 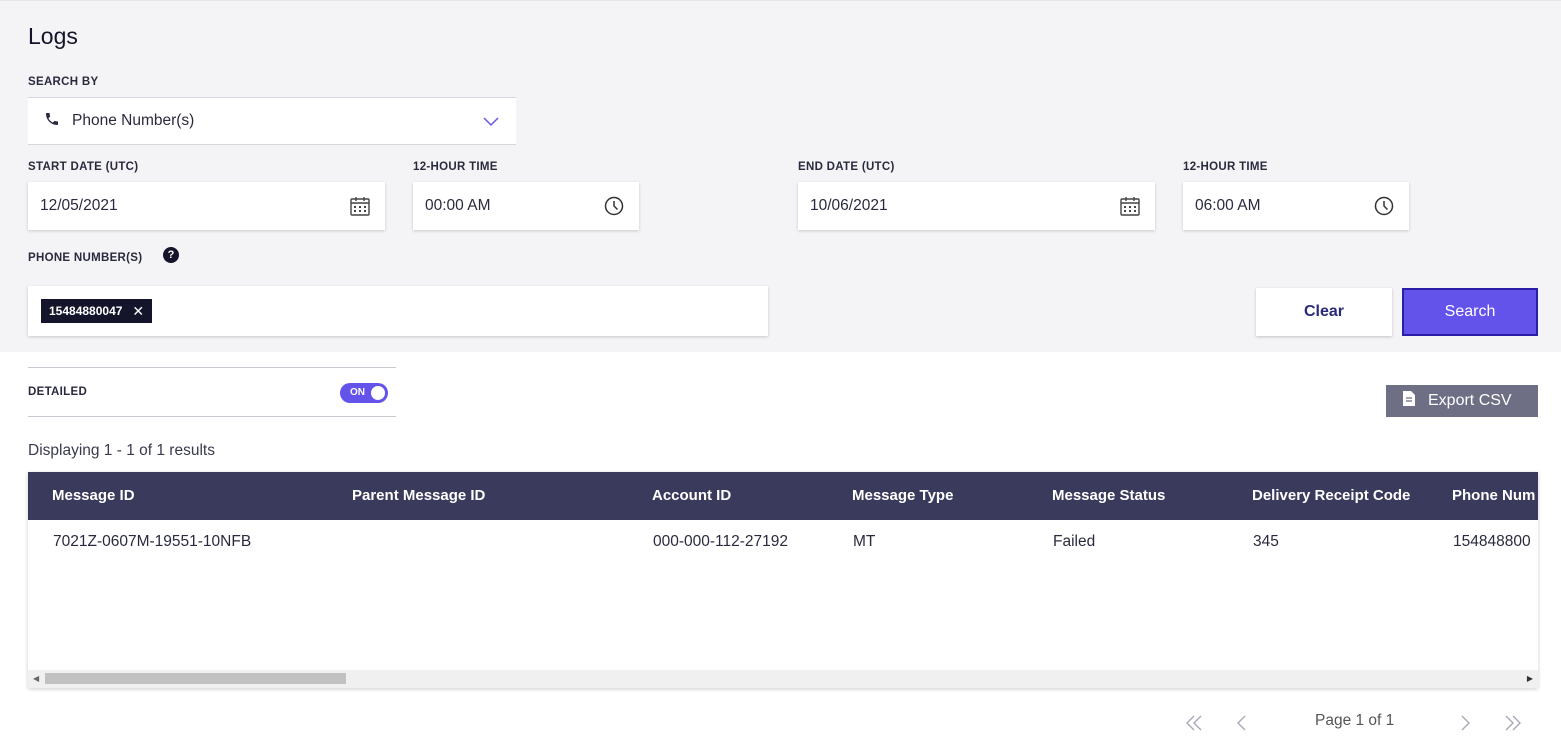 I want to click on clear-button: Clear, so click(x=1324, y=312).